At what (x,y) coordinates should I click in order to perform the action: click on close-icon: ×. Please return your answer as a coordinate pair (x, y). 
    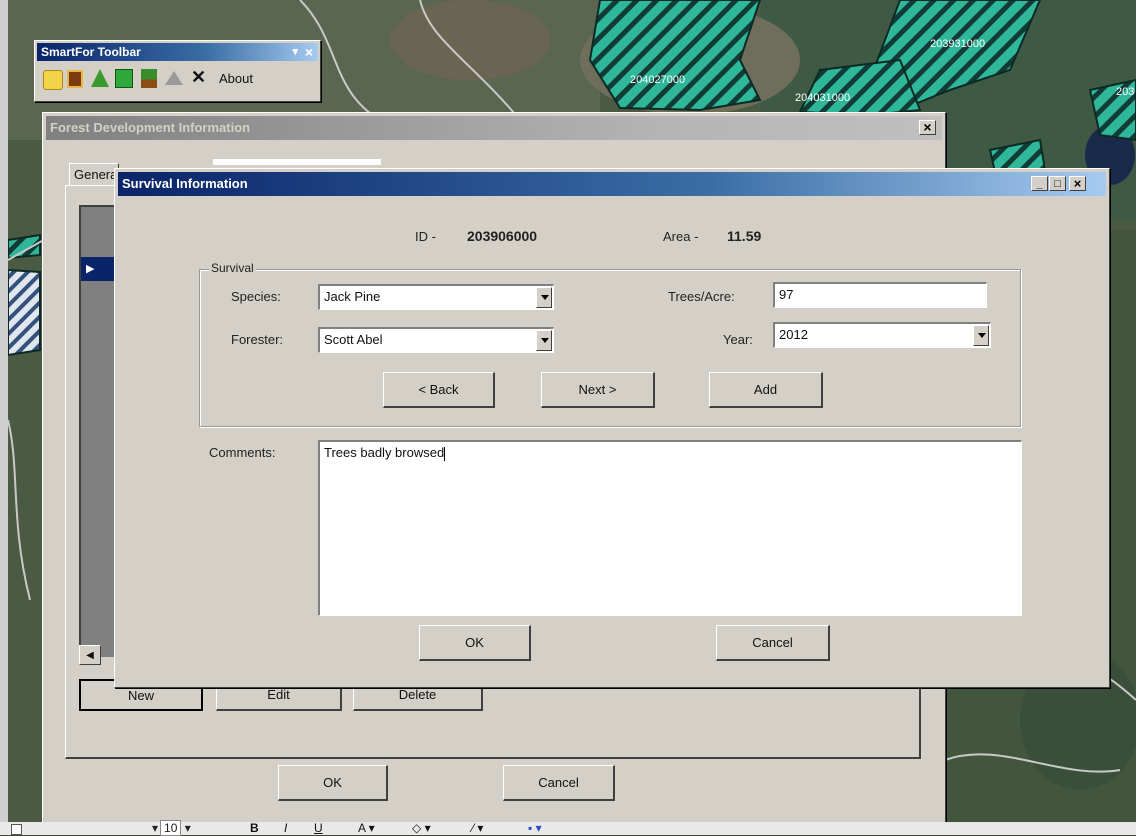
    Looking at the image, I should click on (1077, 183).